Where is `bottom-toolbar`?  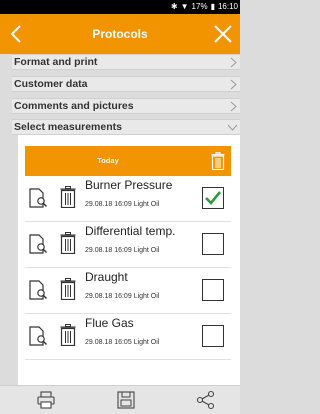 bottom-toolbar is located at coordinates (120, 399).